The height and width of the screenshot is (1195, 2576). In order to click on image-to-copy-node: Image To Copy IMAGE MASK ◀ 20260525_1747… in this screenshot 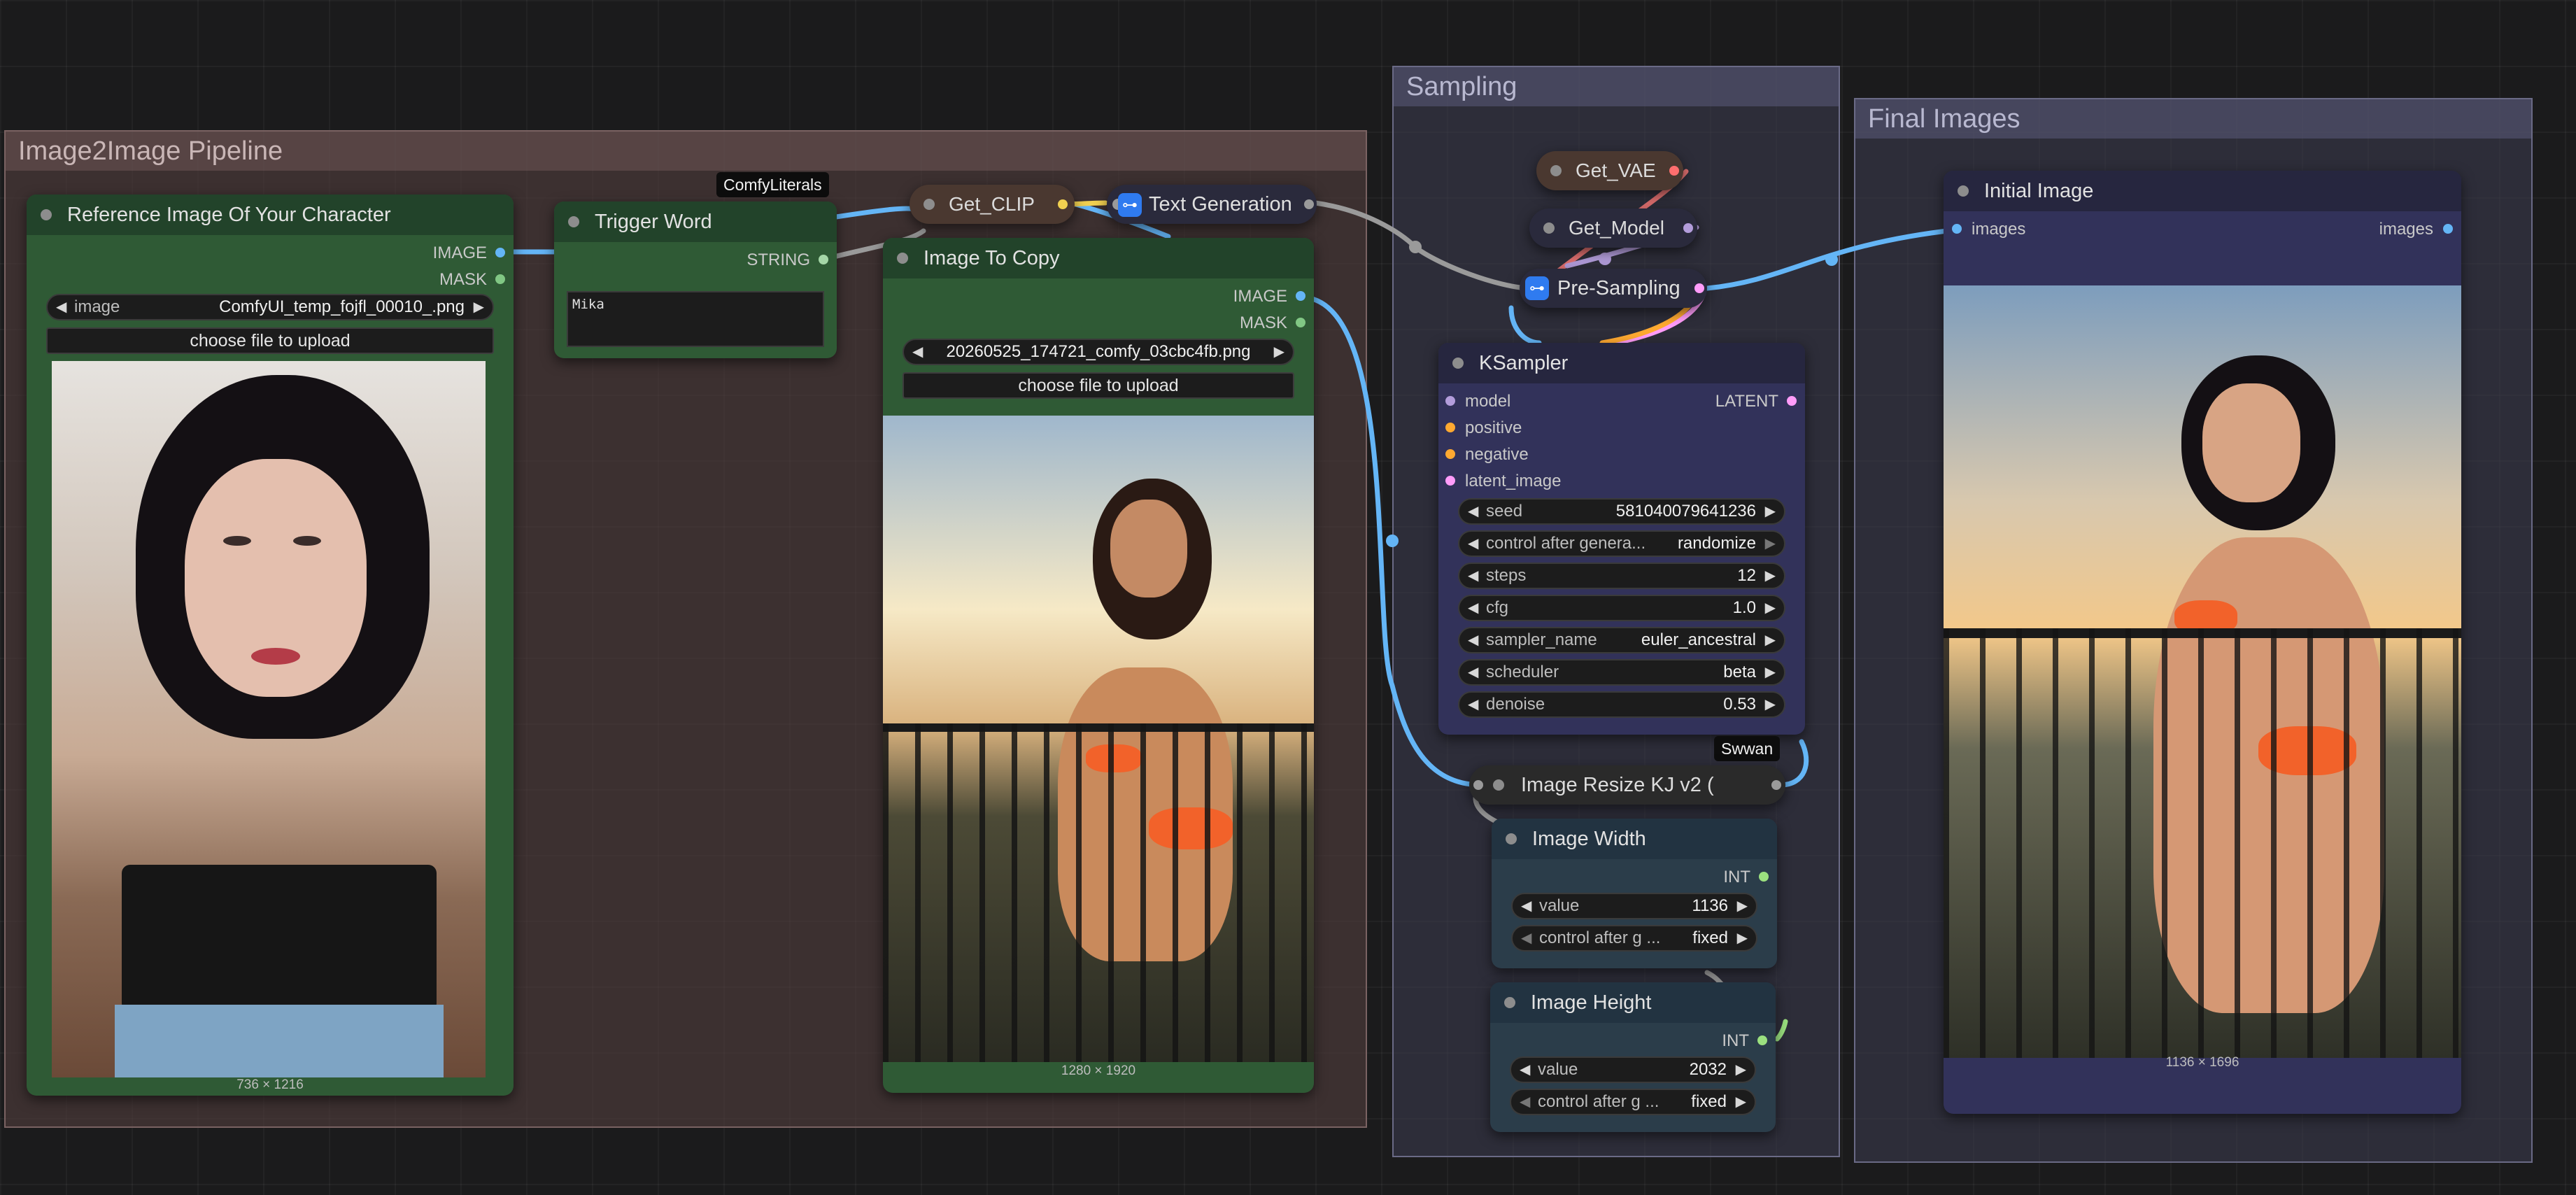, I will do `click(1098, 666)`.